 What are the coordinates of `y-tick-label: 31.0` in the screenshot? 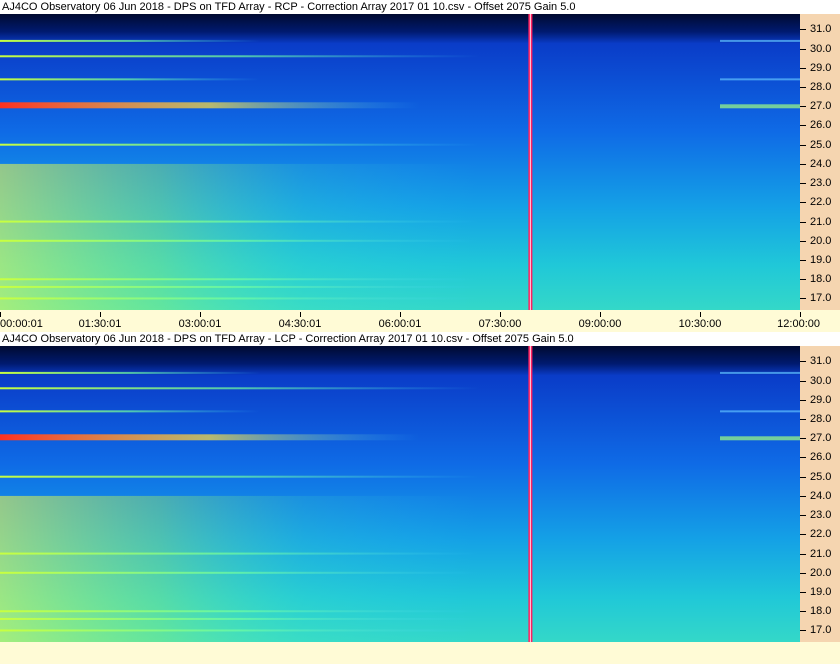 It's located at (821, 29).